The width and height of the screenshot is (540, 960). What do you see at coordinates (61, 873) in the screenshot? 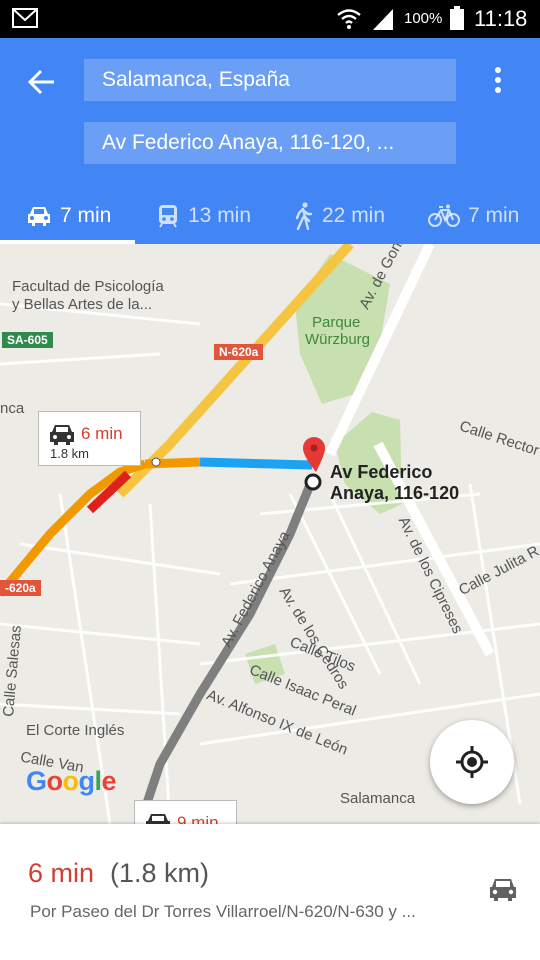
I see `route-eta: 6 min` at bounding box center [61, 873].